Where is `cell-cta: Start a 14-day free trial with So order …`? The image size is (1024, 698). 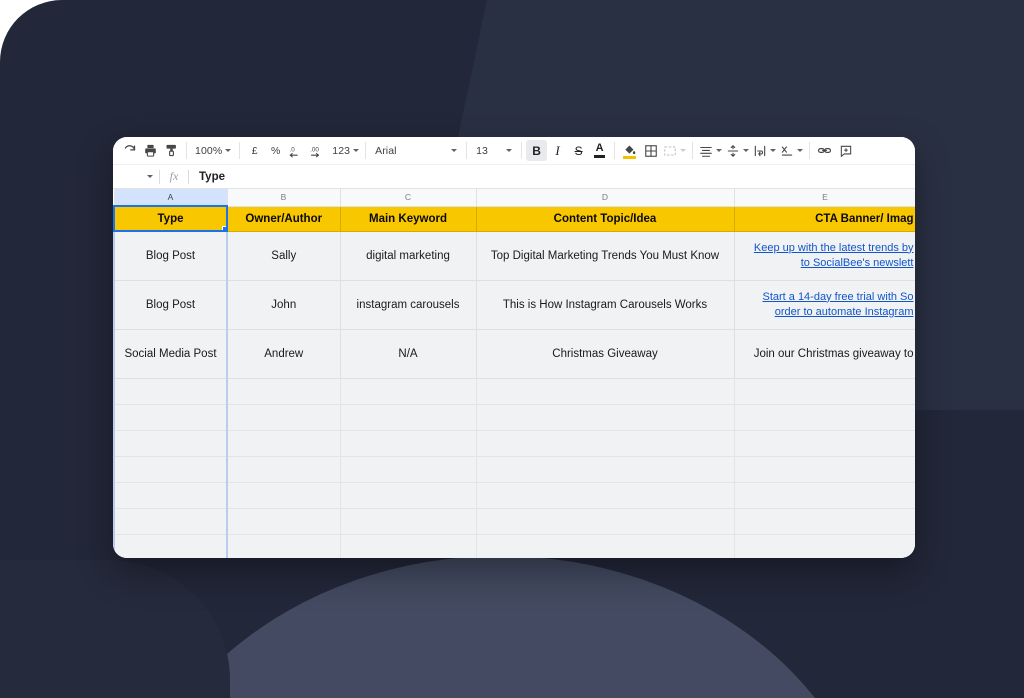 cell-cta: Start a 14-day free trial with So order … is located at coordinates (824, 304).